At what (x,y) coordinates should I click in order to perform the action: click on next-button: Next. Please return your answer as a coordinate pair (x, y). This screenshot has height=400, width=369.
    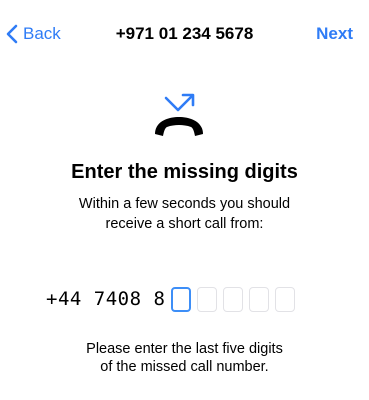
    Looking at the image, I should click on (334, 34).